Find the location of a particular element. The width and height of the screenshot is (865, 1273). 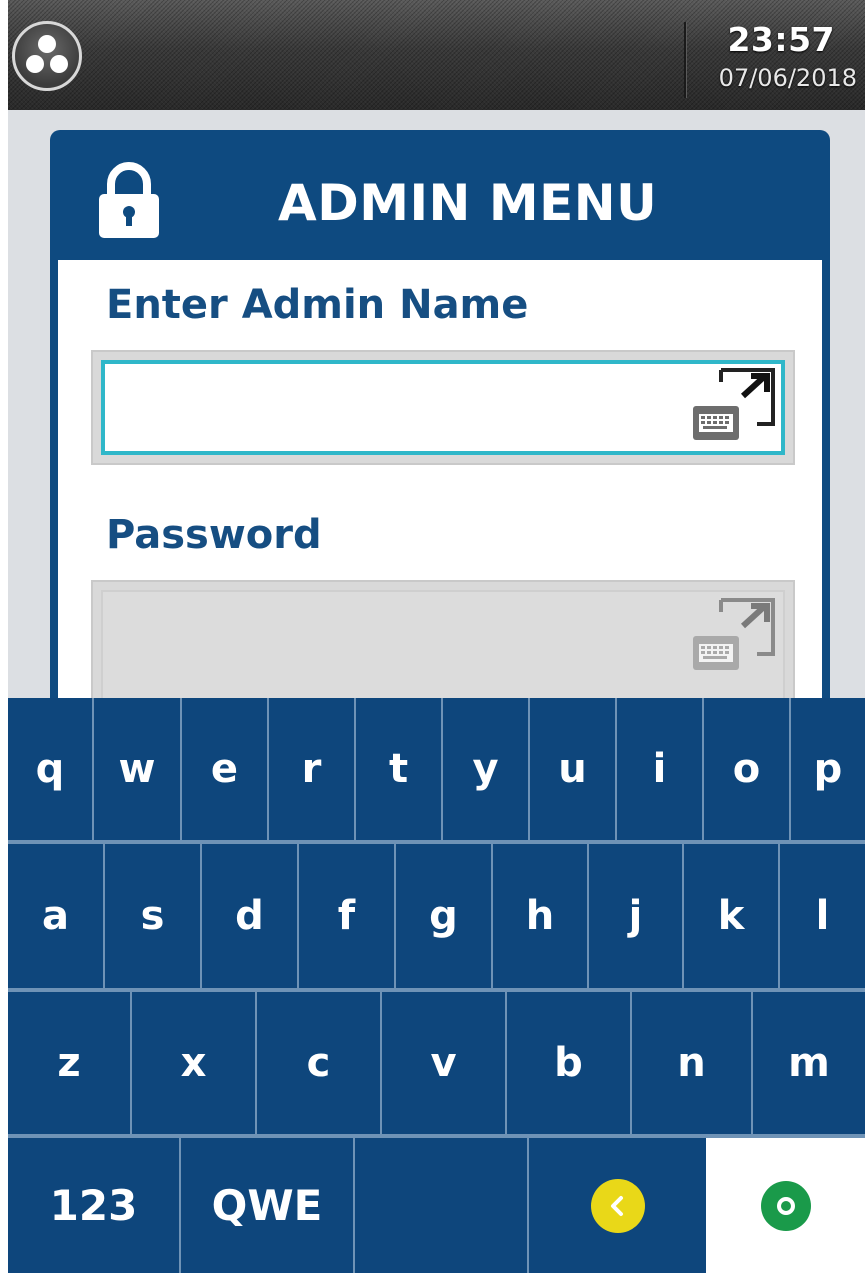

status-bar: 23:57 07/06/2018 is located at coordinates (436, 55).